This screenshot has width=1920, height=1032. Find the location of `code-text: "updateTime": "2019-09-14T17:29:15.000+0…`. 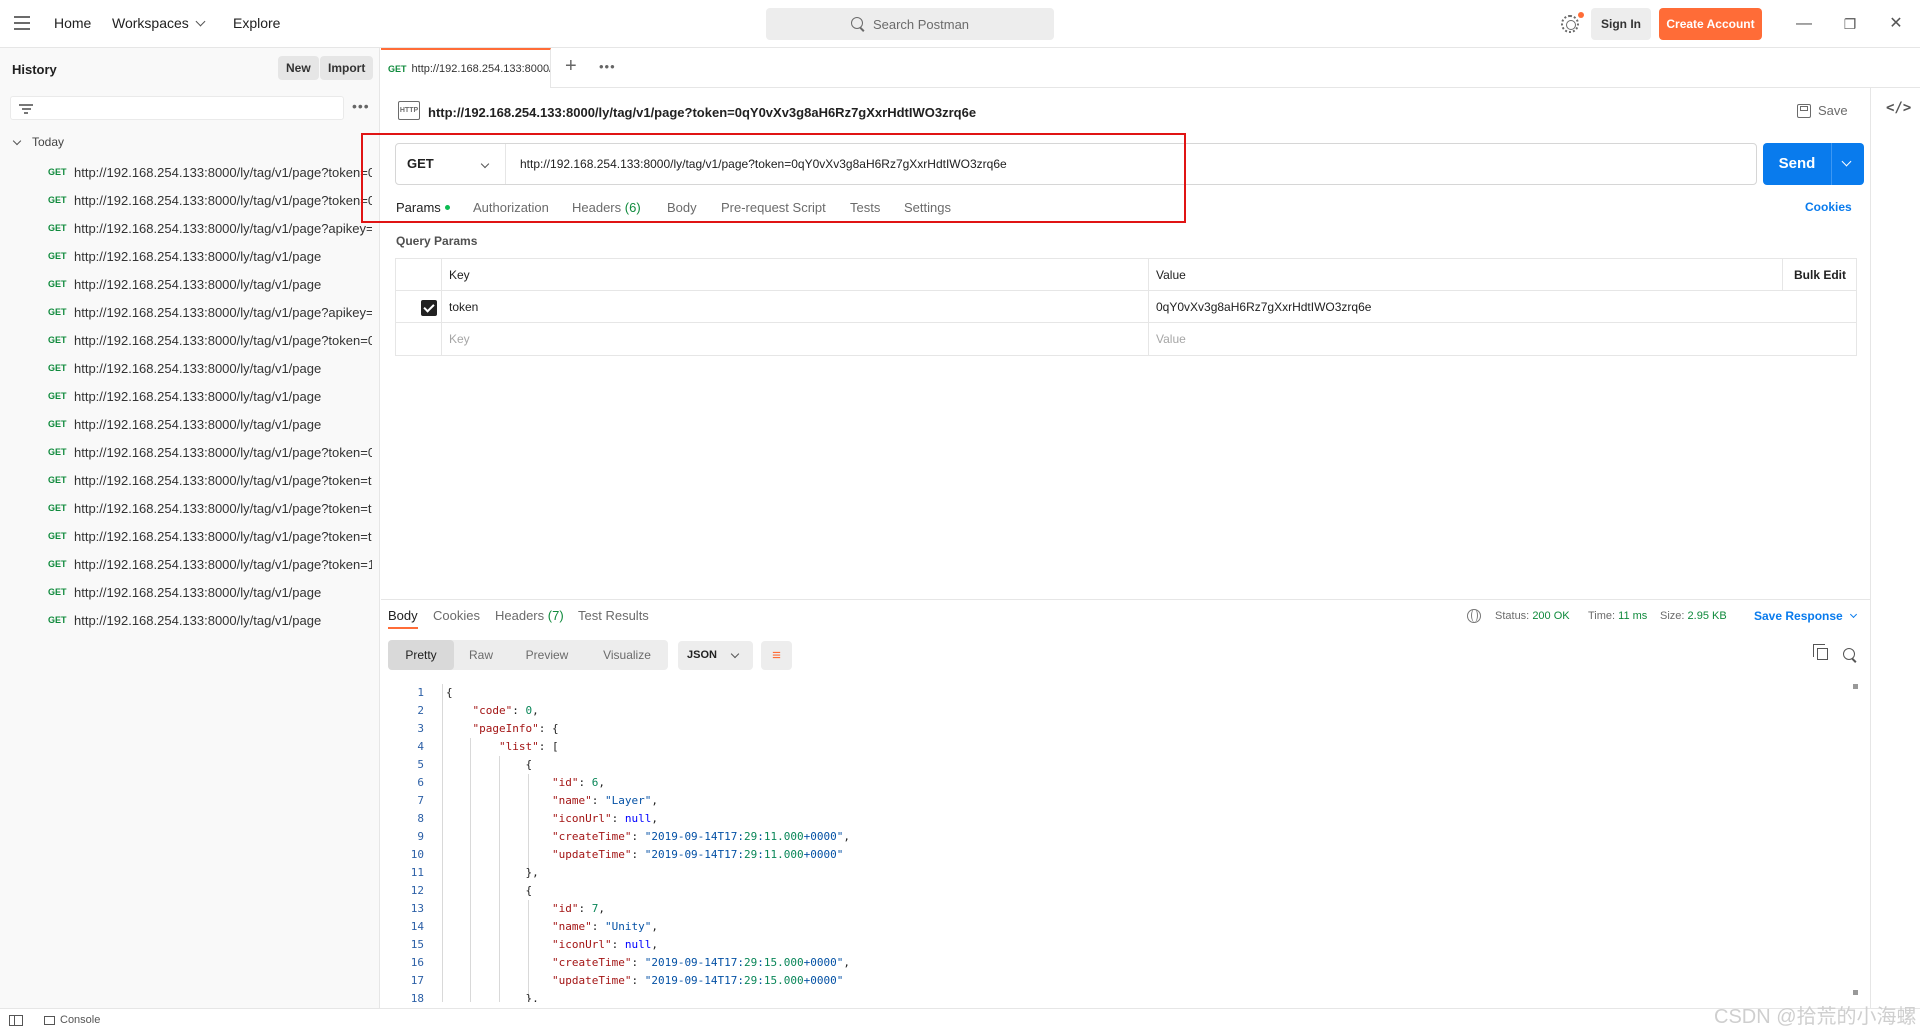

code-text: "updateTime": "2019-09-14T17:29:15.000+0… is located at coordinates (697, 980).